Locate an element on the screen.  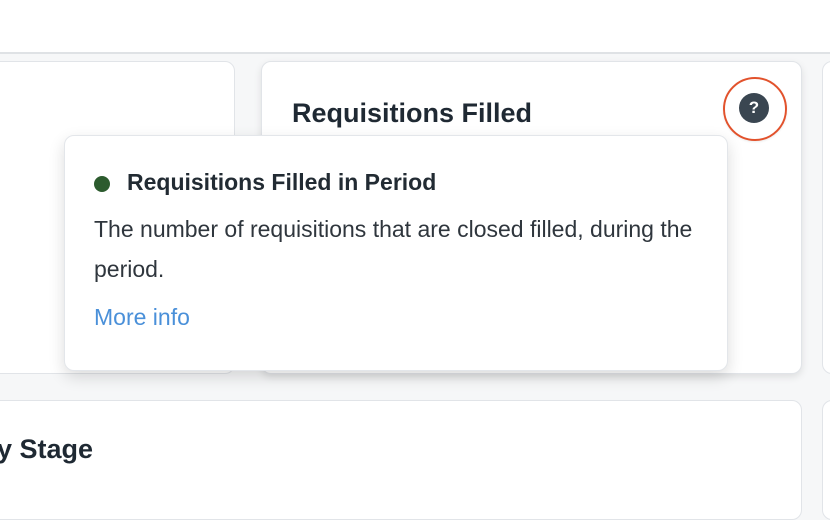
more-info-link: More info is located at coordinates (142, 317).